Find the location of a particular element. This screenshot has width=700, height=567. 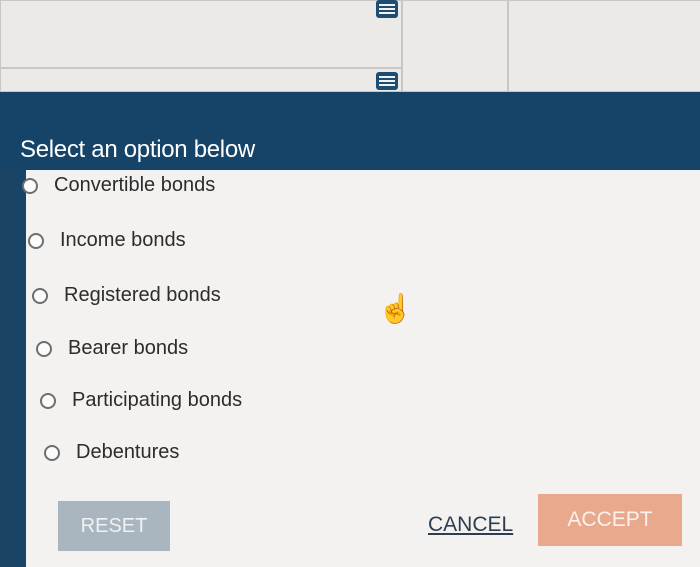

accept-button: ACCEPT is located at coordinates (610, 520).